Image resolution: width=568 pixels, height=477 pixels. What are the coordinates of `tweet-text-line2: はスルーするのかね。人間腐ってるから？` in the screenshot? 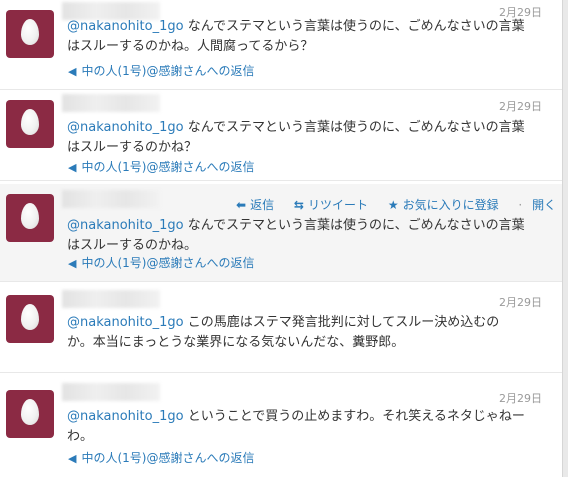 It's located at (190, 46).